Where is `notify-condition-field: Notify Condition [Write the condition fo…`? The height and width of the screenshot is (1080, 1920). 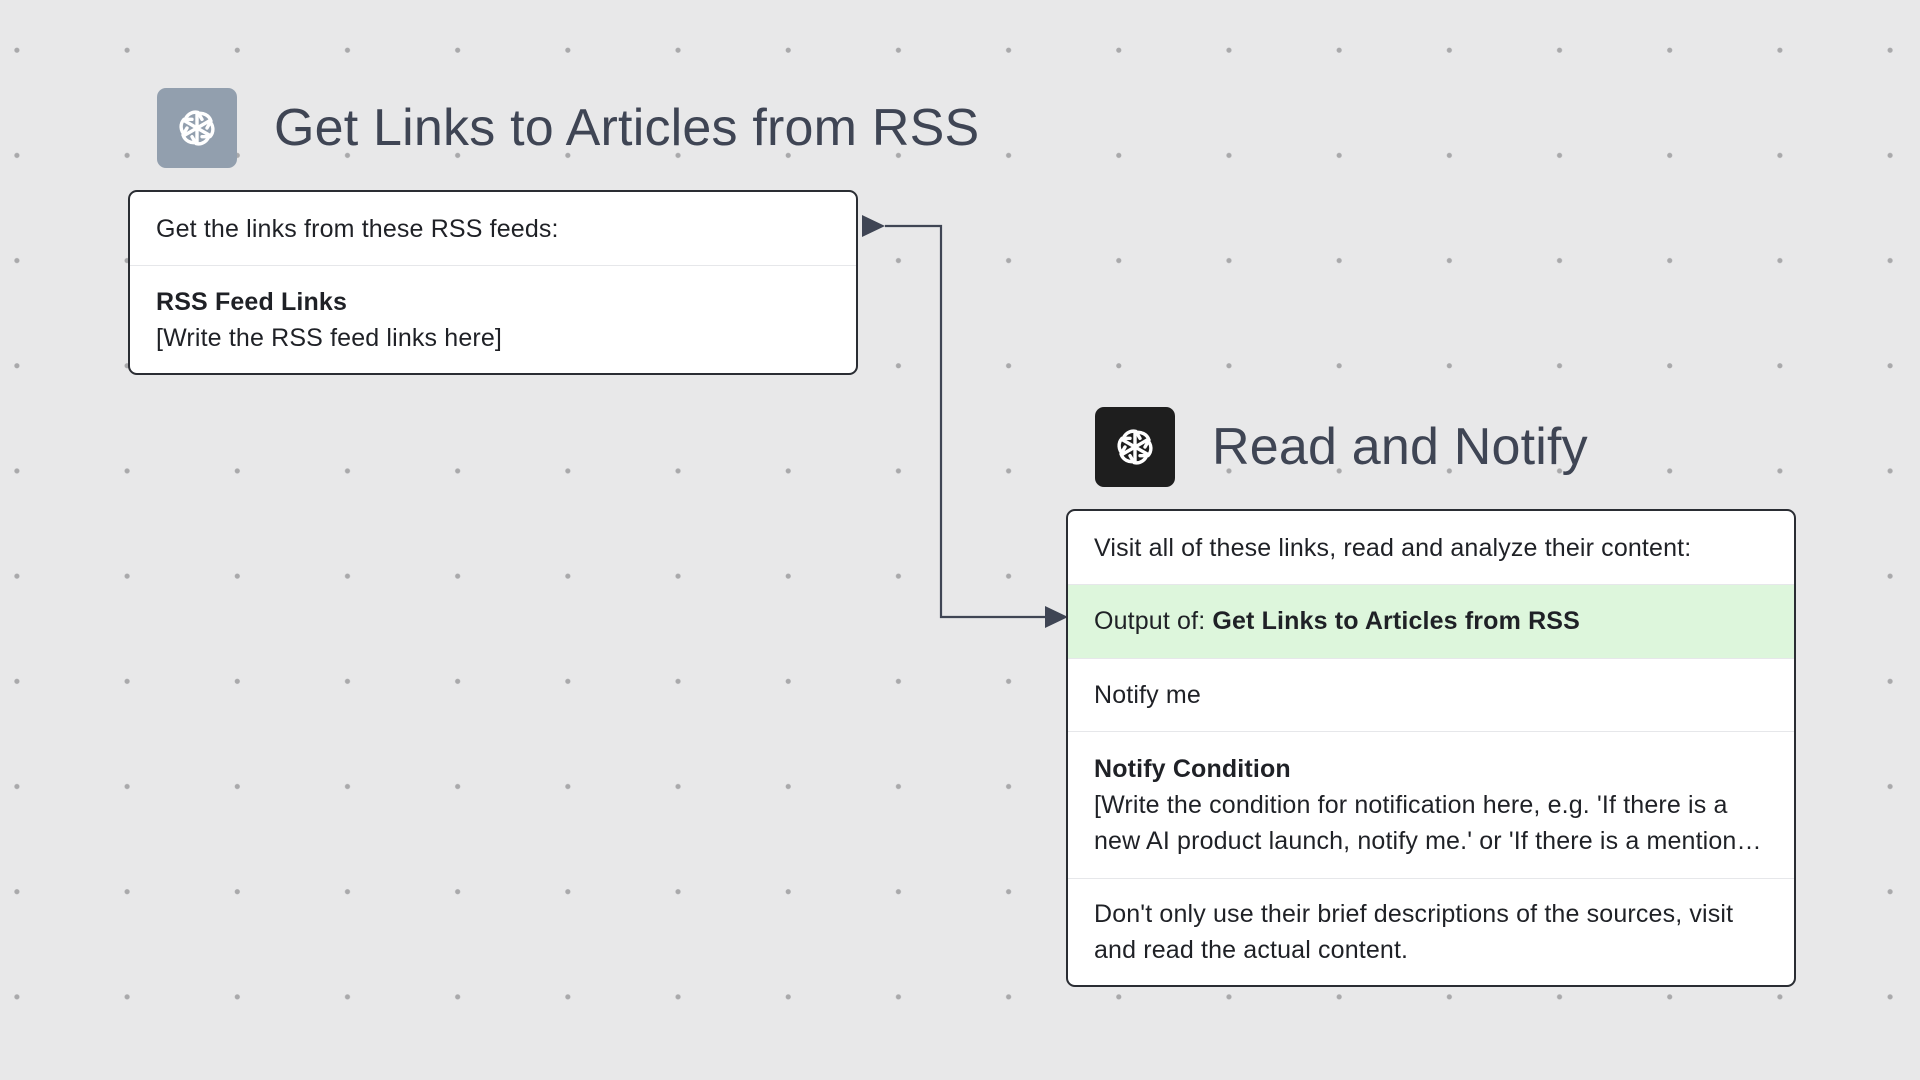 notify-condition-field: Notify Condition [Write the condition fo… is located at coordinates (1431, 805).